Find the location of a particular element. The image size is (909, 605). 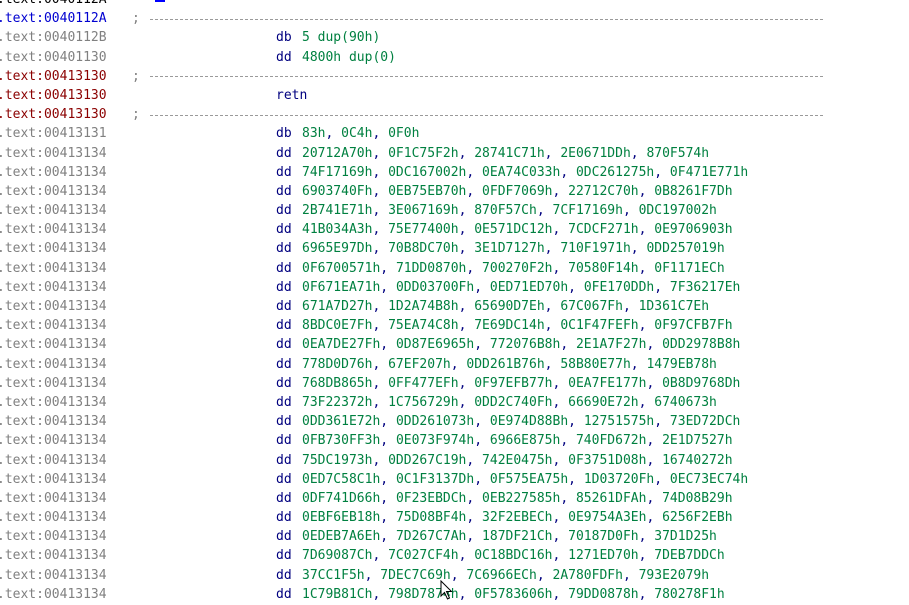

operand-value: 0F5783606h is located at coordinates (513, 594).